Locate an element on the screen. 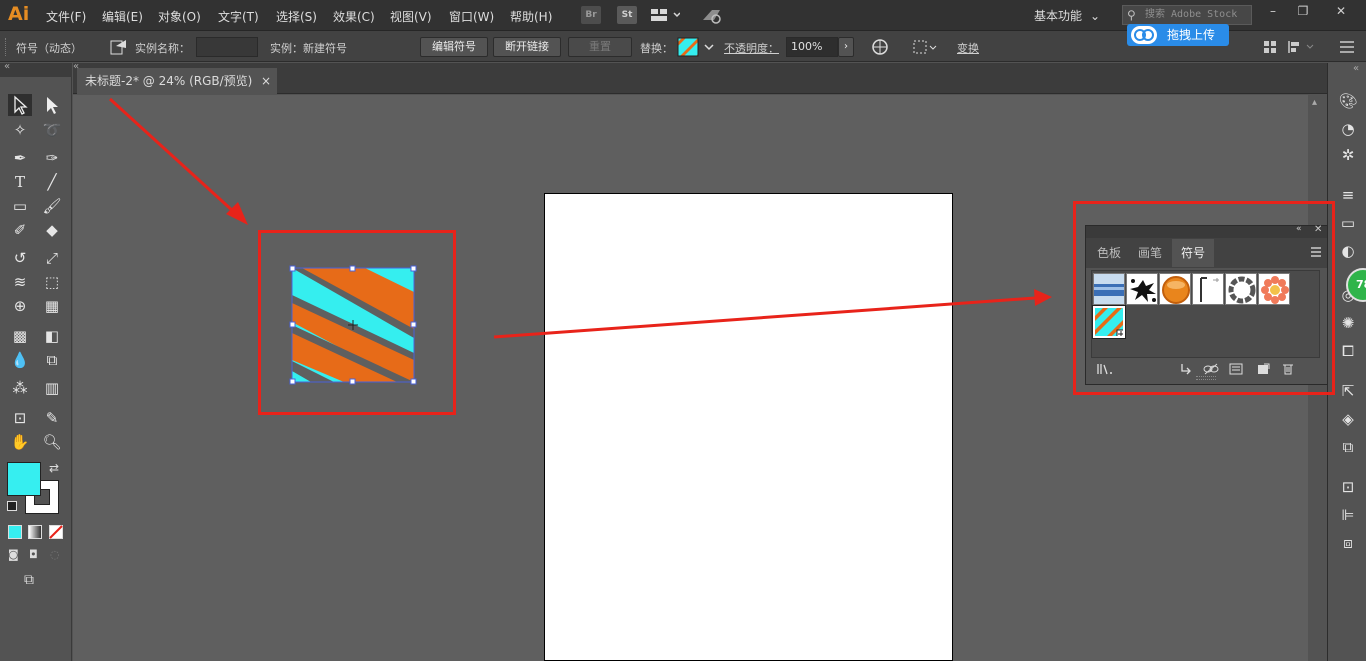  arrange-documents-icon is located at coordinates (665, 15).